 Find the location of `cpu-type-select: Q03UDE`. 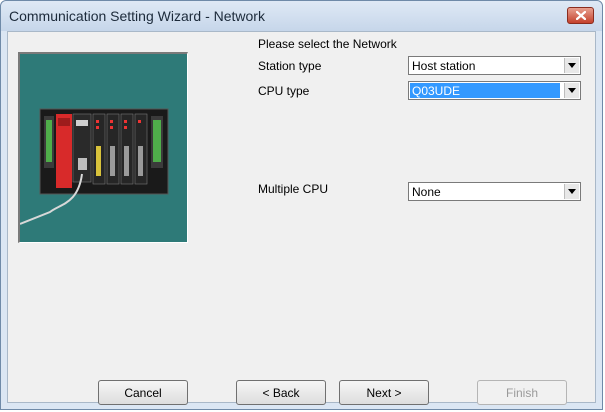

cpu-type-select: Q03UDE is located at coordinates (494, 90).